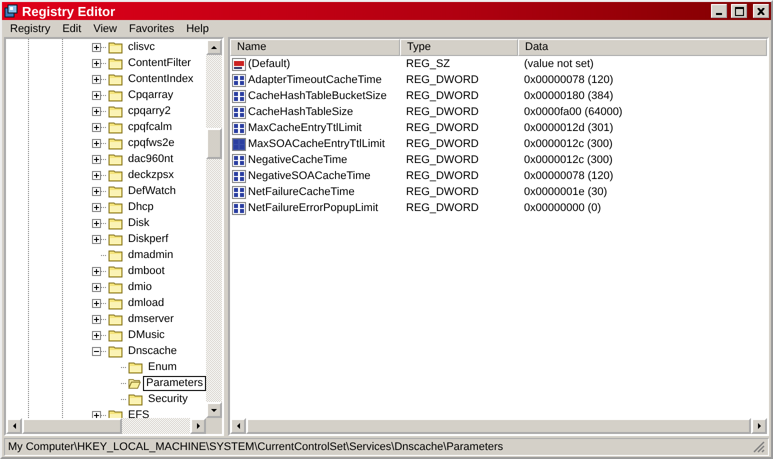 The height and width of the screenshot is (459, 773). Describe the element at coordinates (642, 47) in the screenshot. I see `column-header: Data` at that location.